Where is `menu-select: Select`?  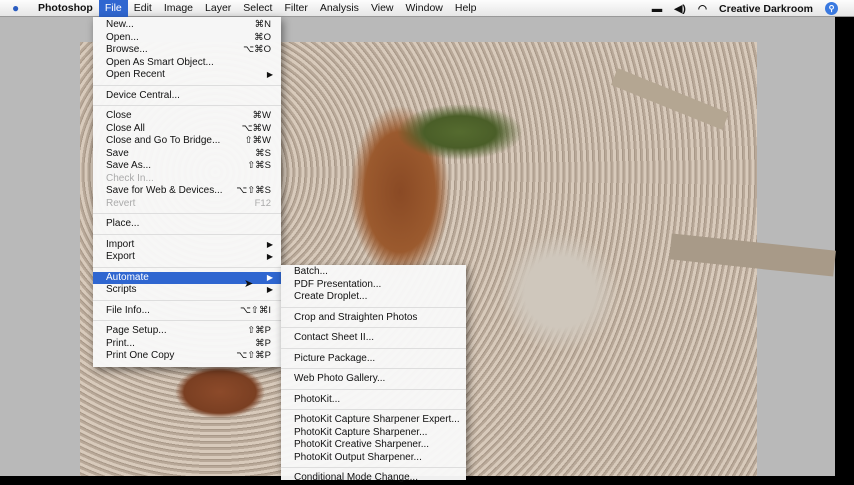 menu-select: Select is located at coordinates (257, 8).